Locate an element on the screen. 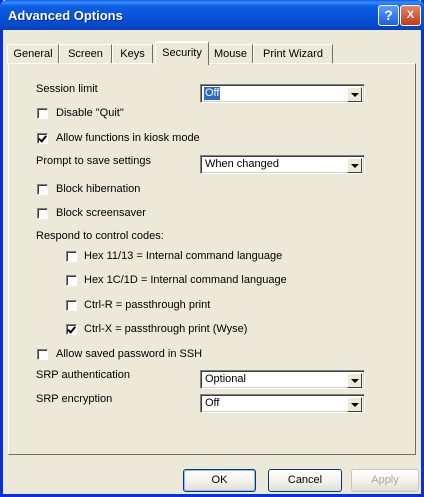  close-icon: X is located at coordinates (410, 15).